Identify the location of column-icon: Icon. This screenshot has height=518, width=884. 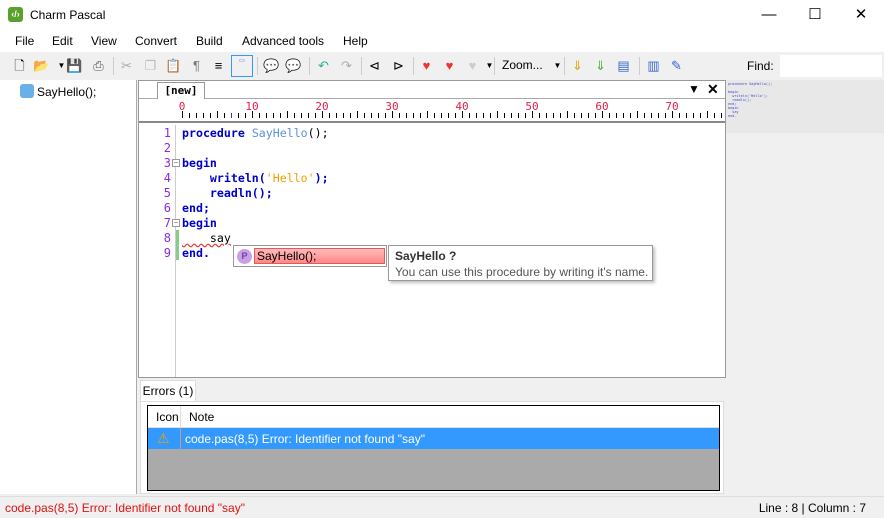
(167, 417).